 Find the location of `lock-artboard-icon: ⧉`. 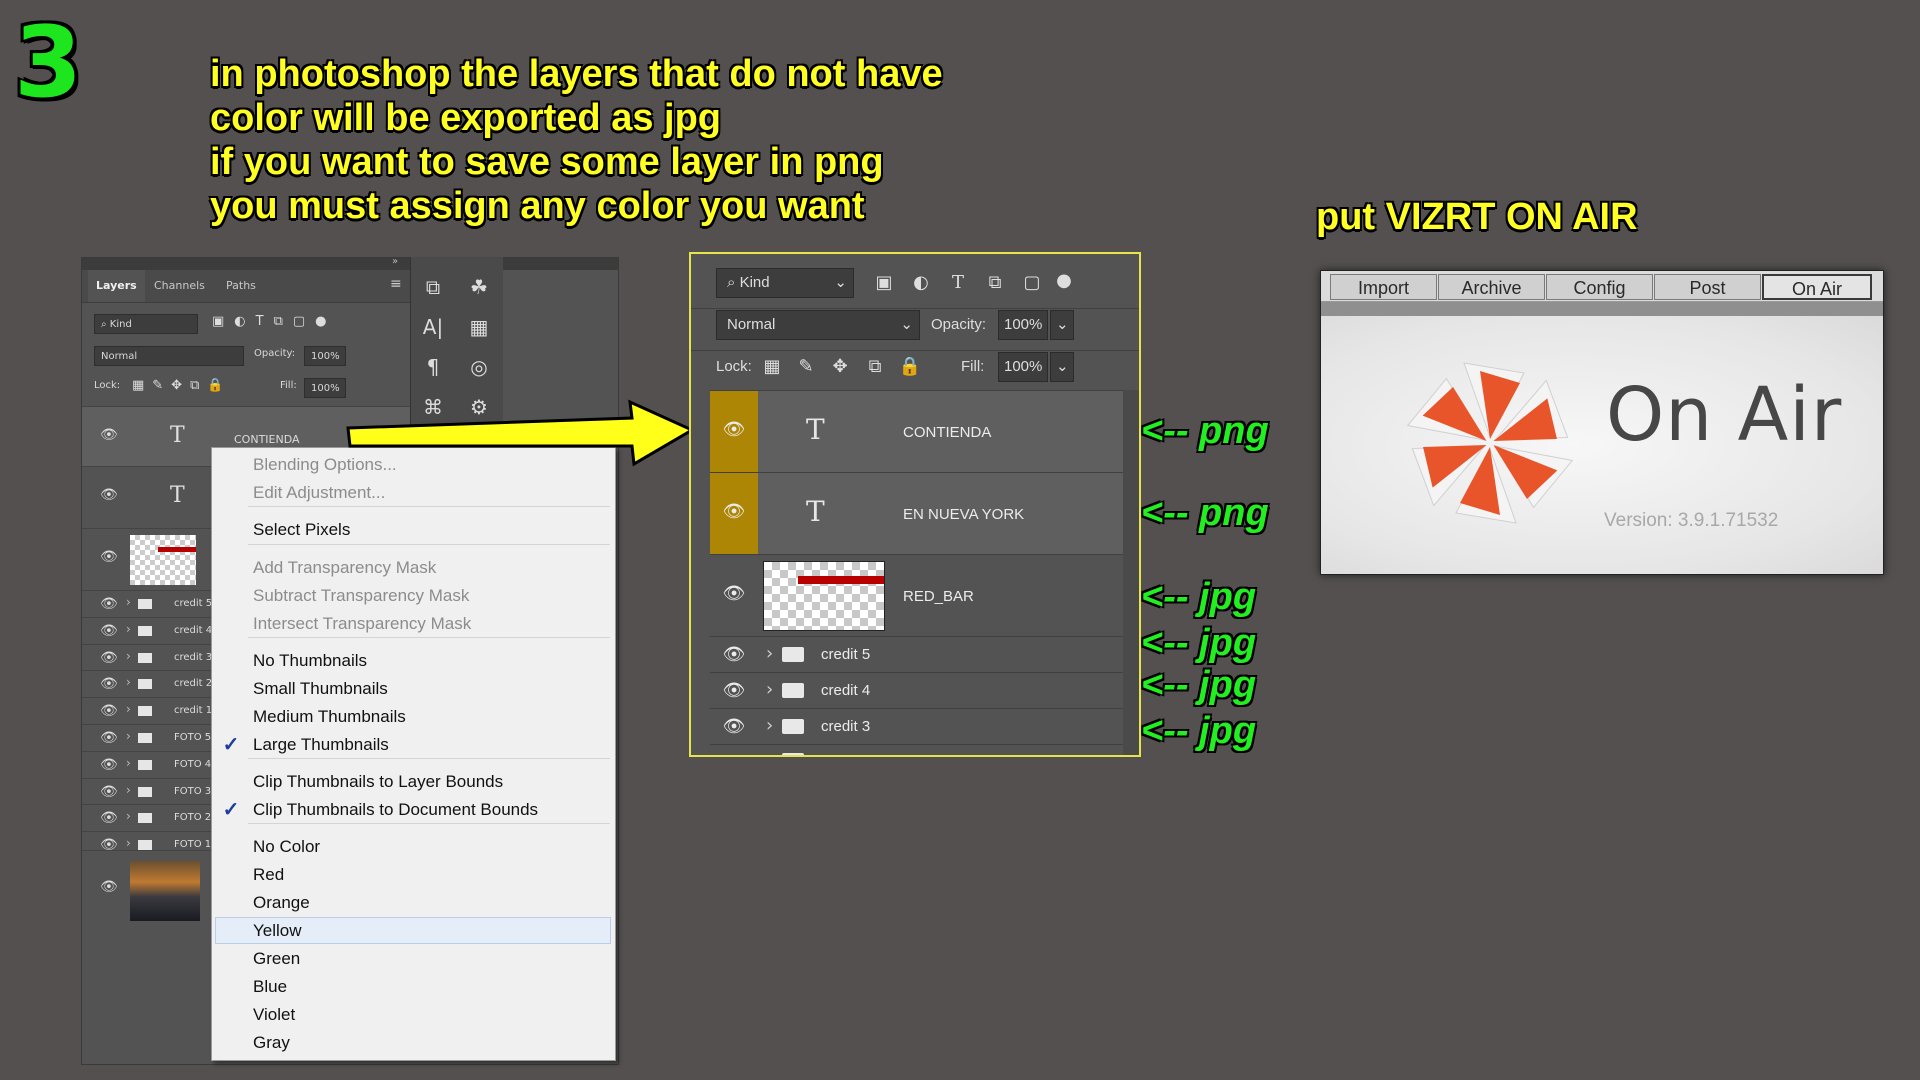

lock-artboard-icon: ⧉ is located at coordinates (875, 367).